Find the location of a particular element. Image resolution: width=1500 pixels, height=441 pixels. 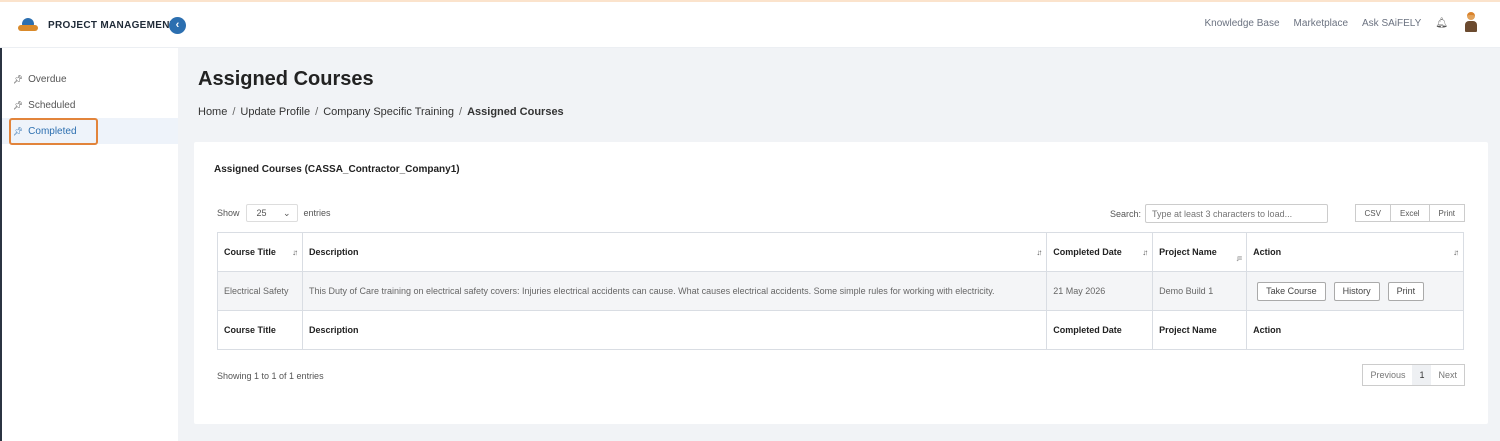

excel-button: Excel is located at coordinates (1409, 213).